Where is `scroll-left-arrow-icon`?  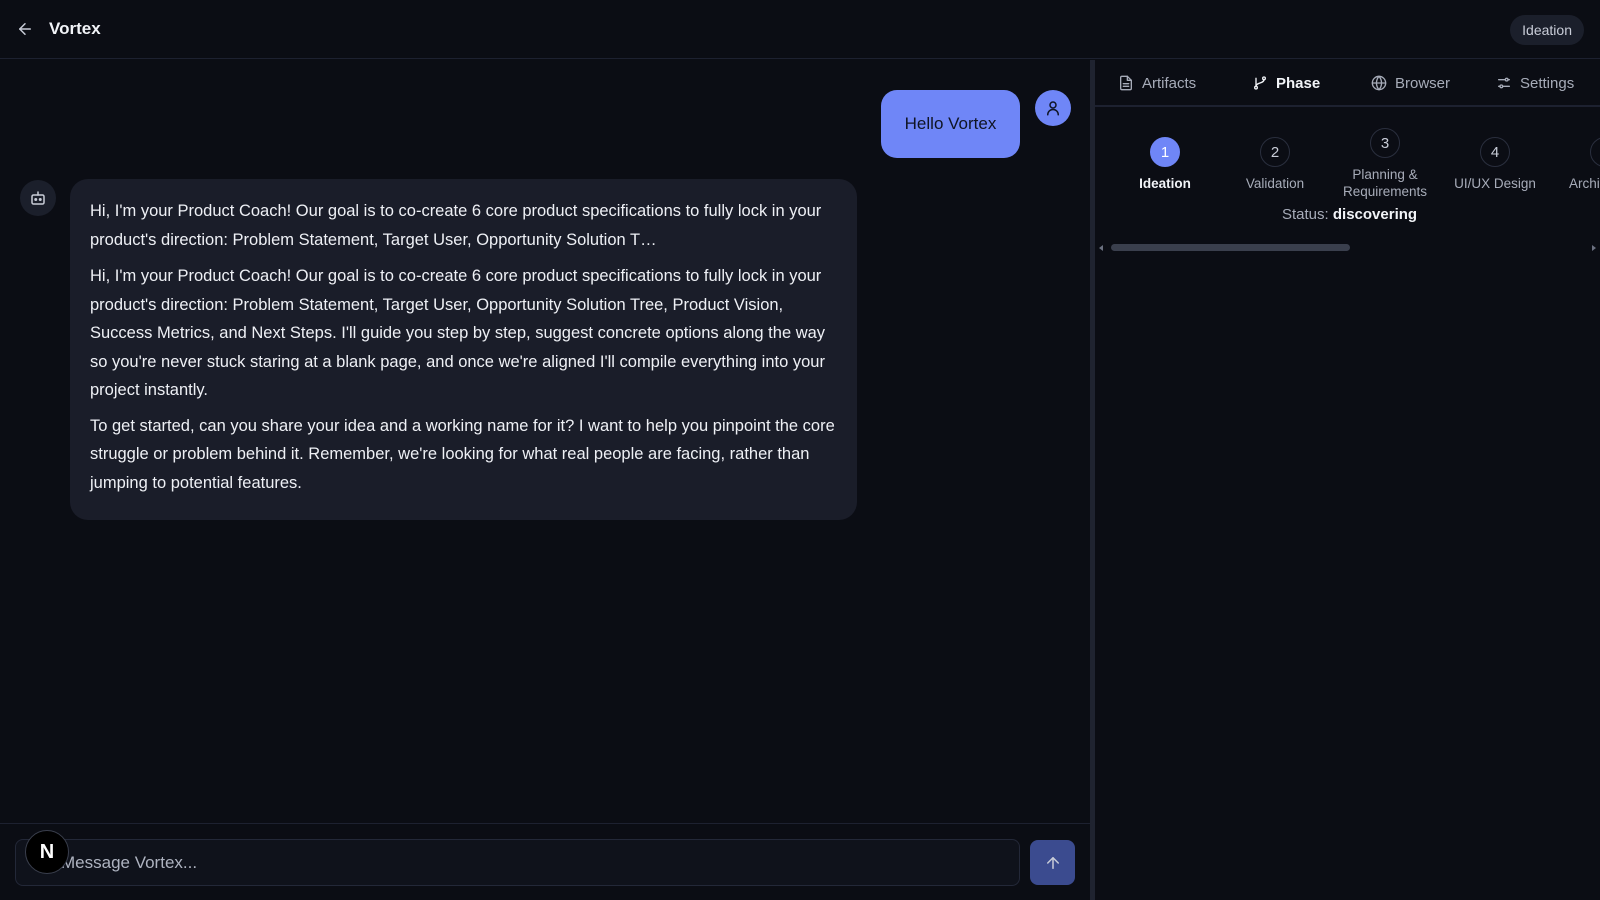 scroll-left-arrow-icon is located at coordinates (1101, 248).